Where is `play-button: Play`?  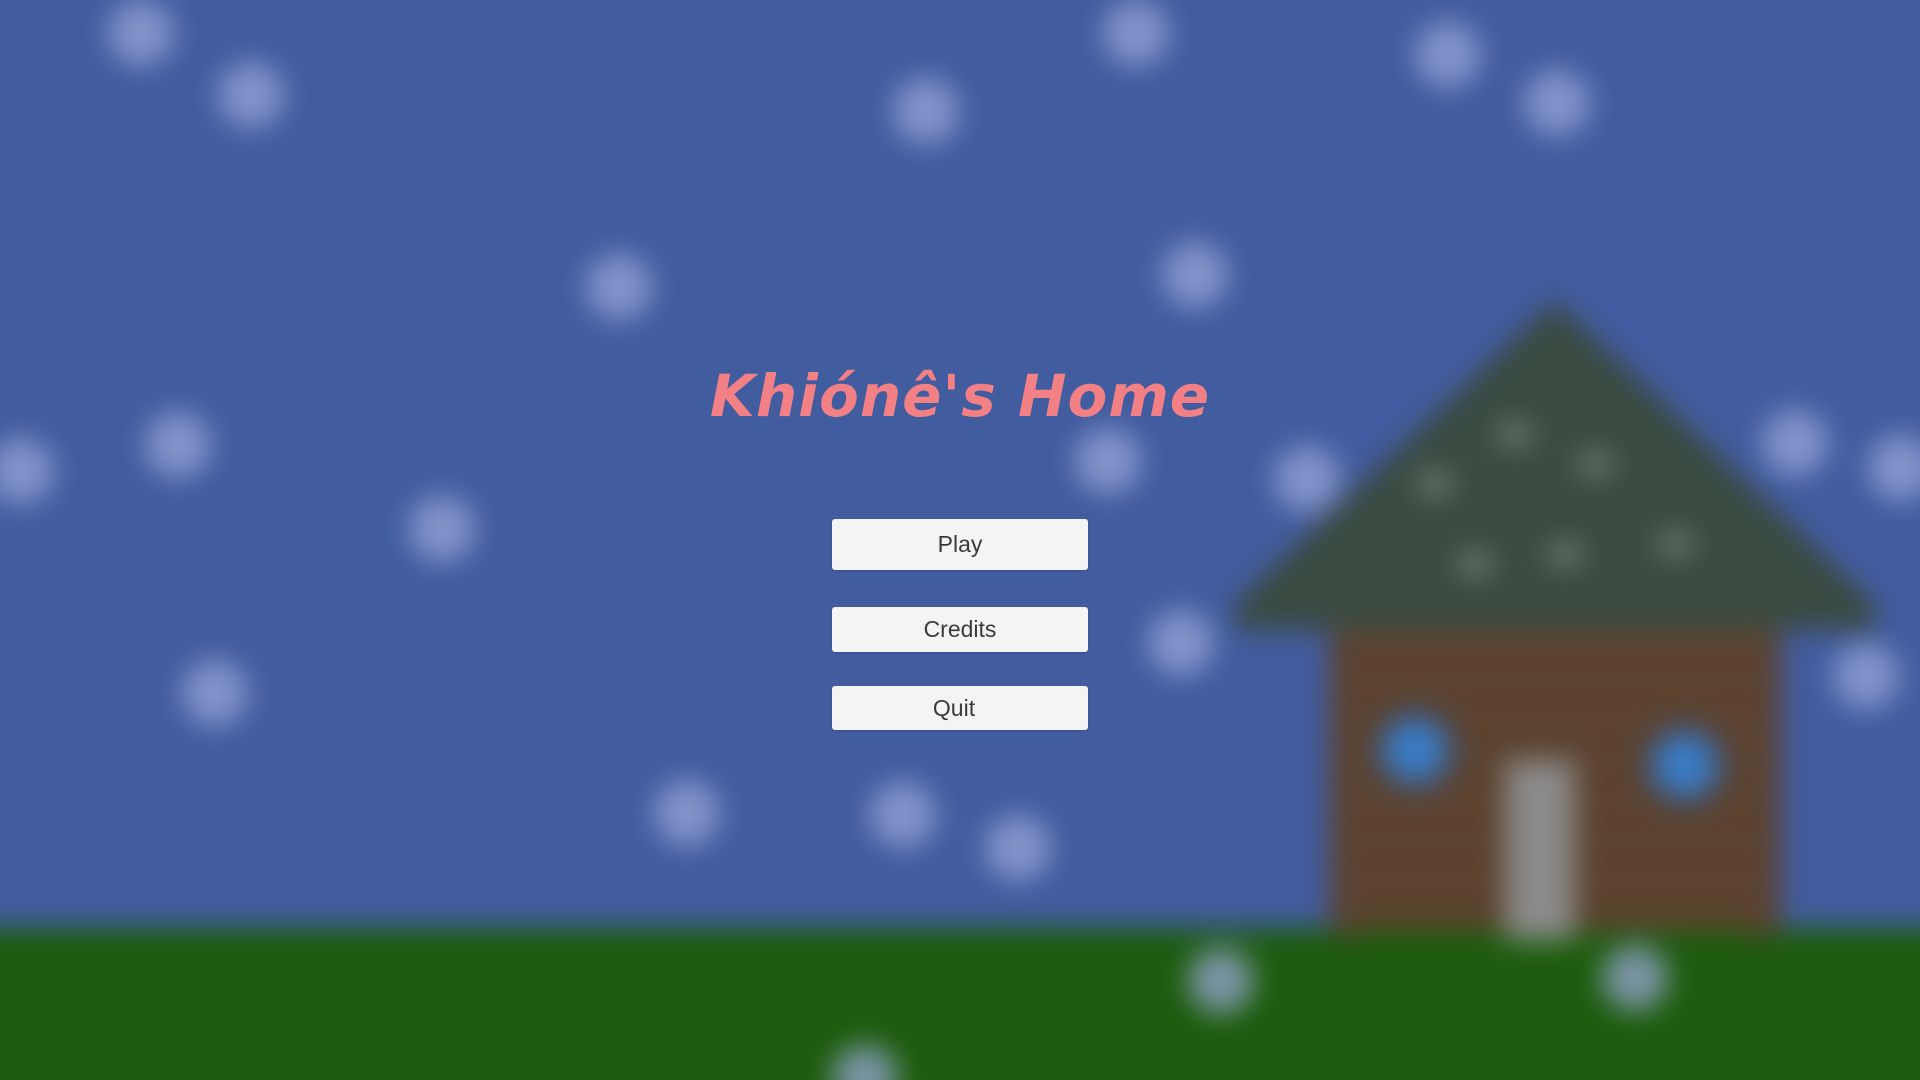 play-button: Play is located at coordinates (960, 544).